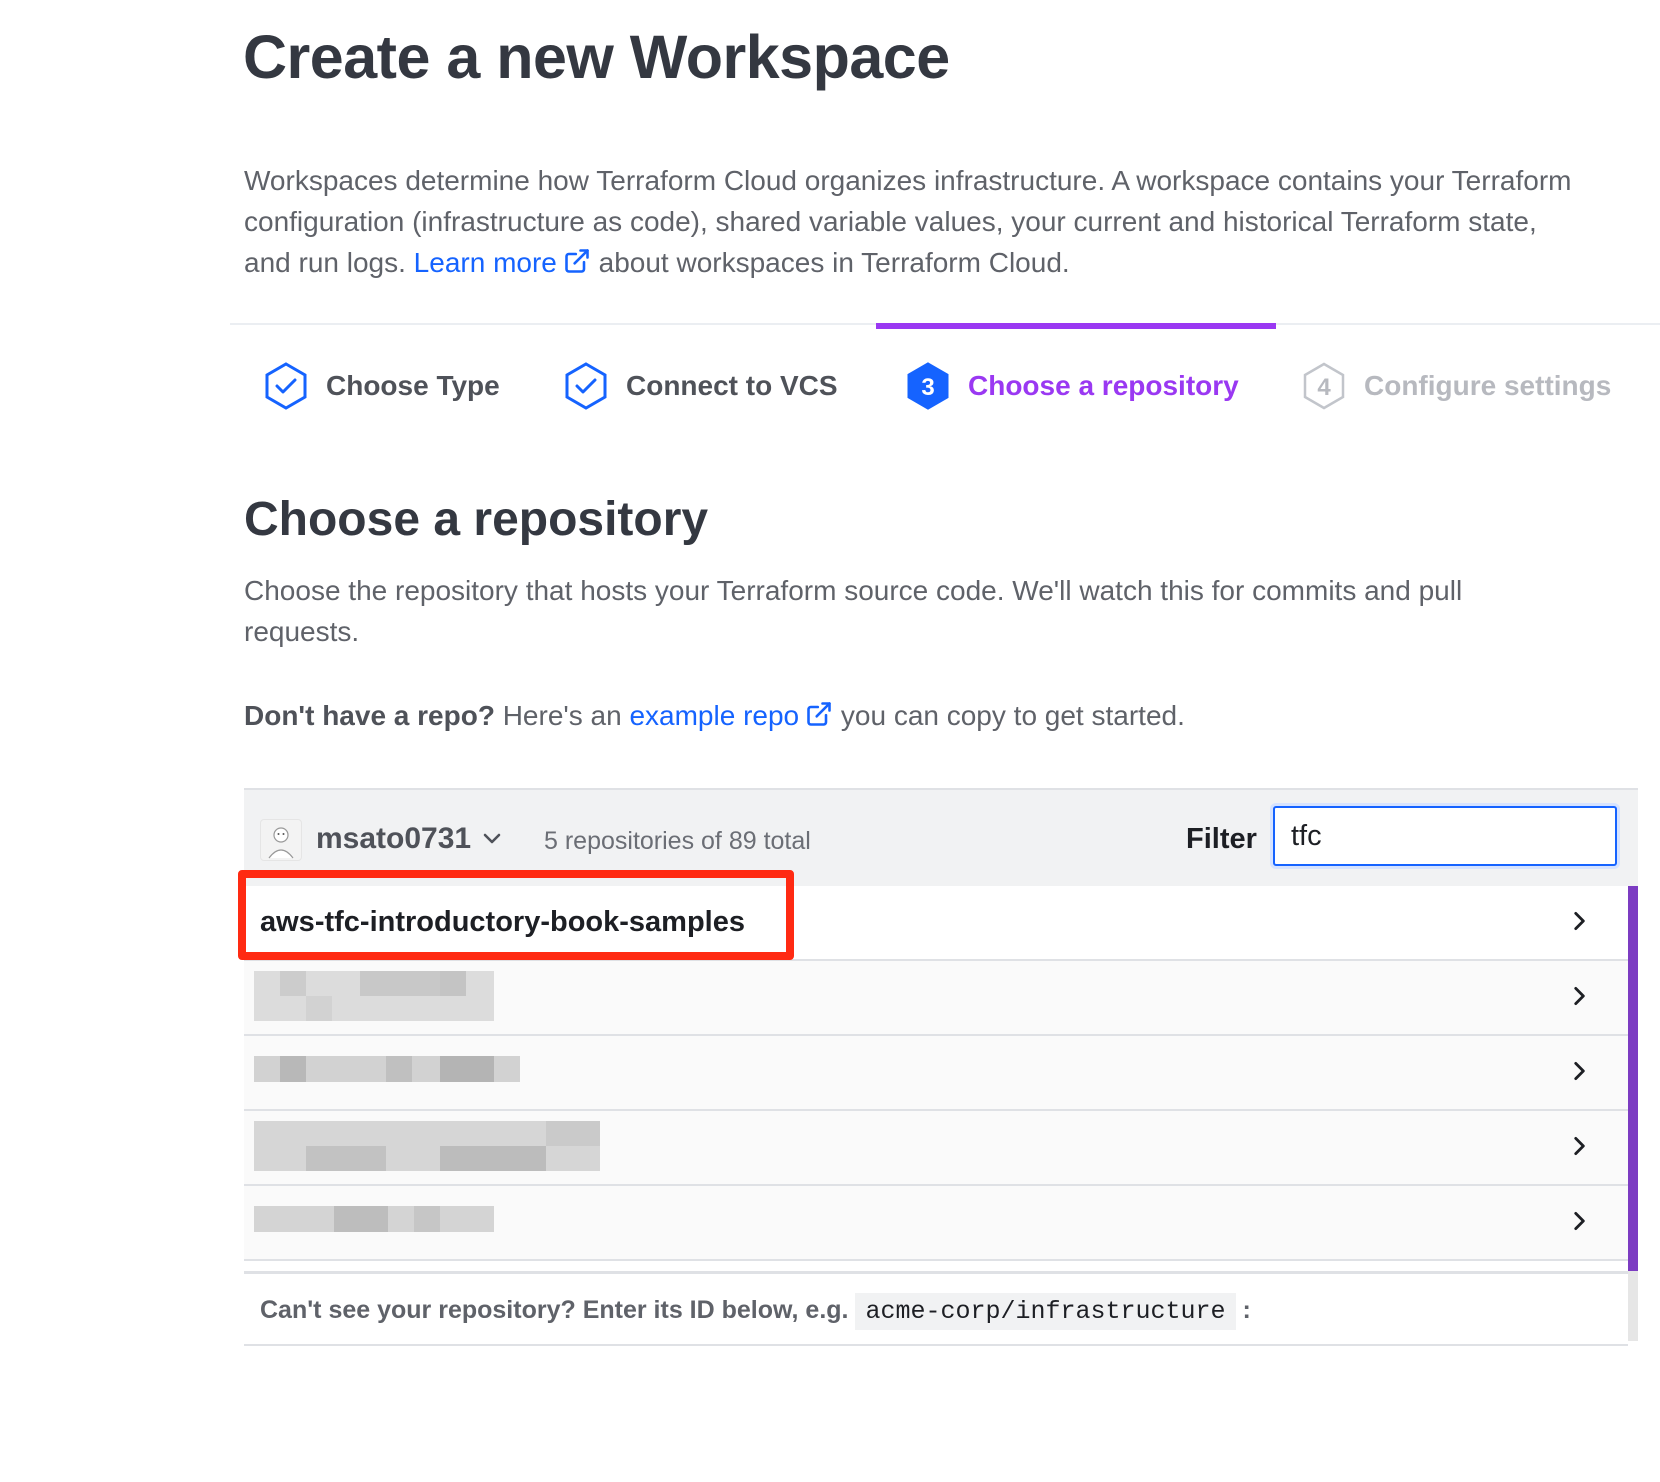 The width and height of the screenshot is (1660, 1482). Describe the element at coordinates (476, 519) in the screenshot. I see `section-title: Choose a repository` at that location.